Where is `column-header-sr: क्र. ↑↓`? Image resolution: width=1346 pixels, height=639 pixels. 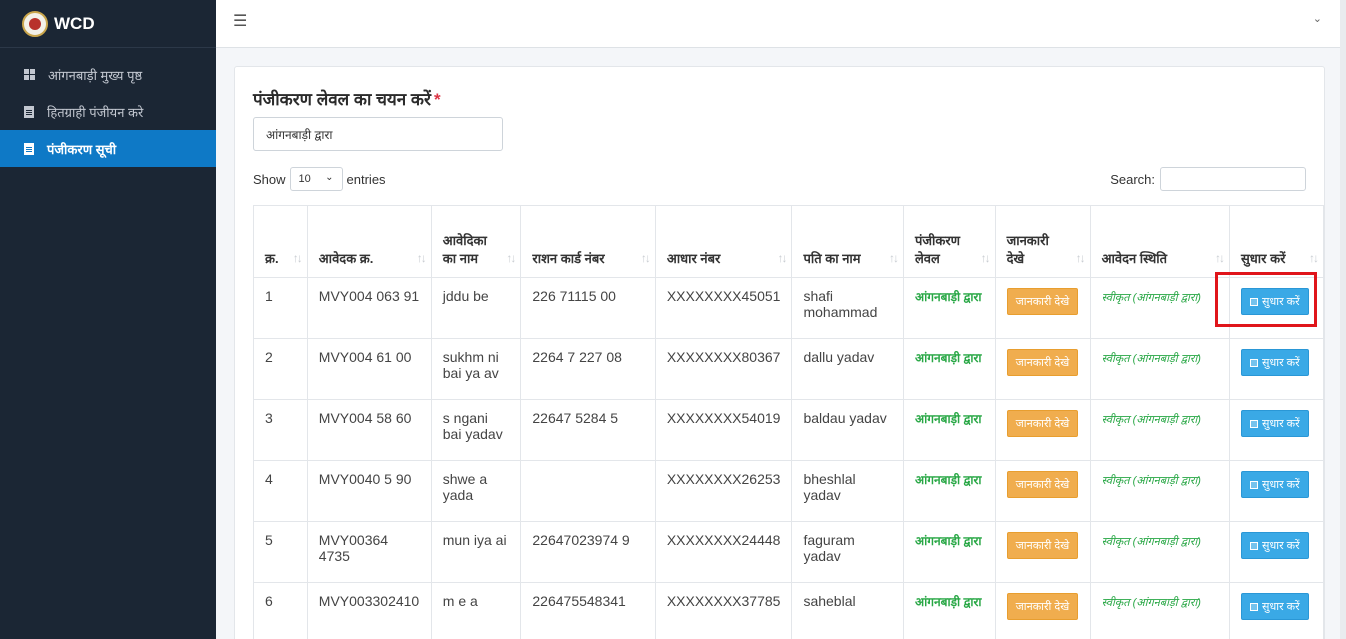
column-header-sr: क्र. ↑↓ is located at coordinates (280, 241).